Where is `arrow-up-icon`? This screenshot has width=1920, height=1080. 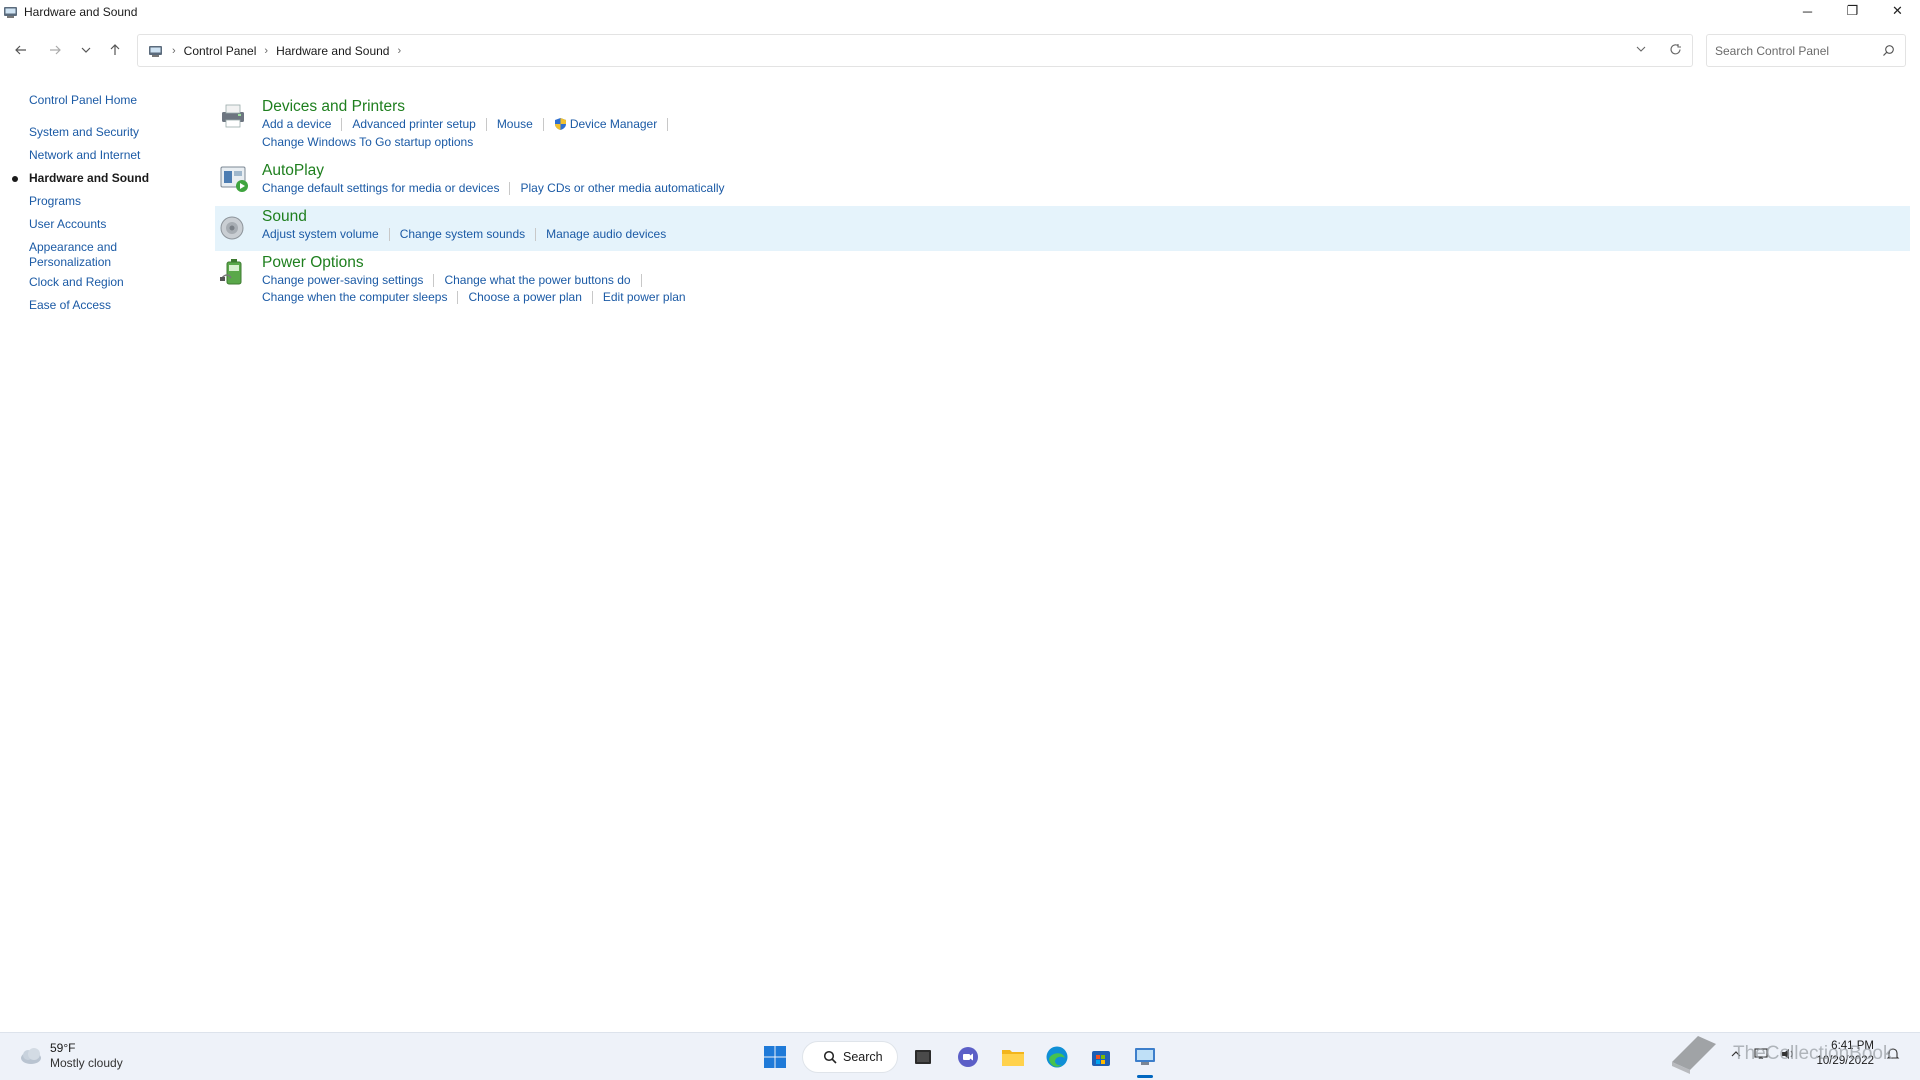
arrow-up-icon is located at coordinates (115, 49).